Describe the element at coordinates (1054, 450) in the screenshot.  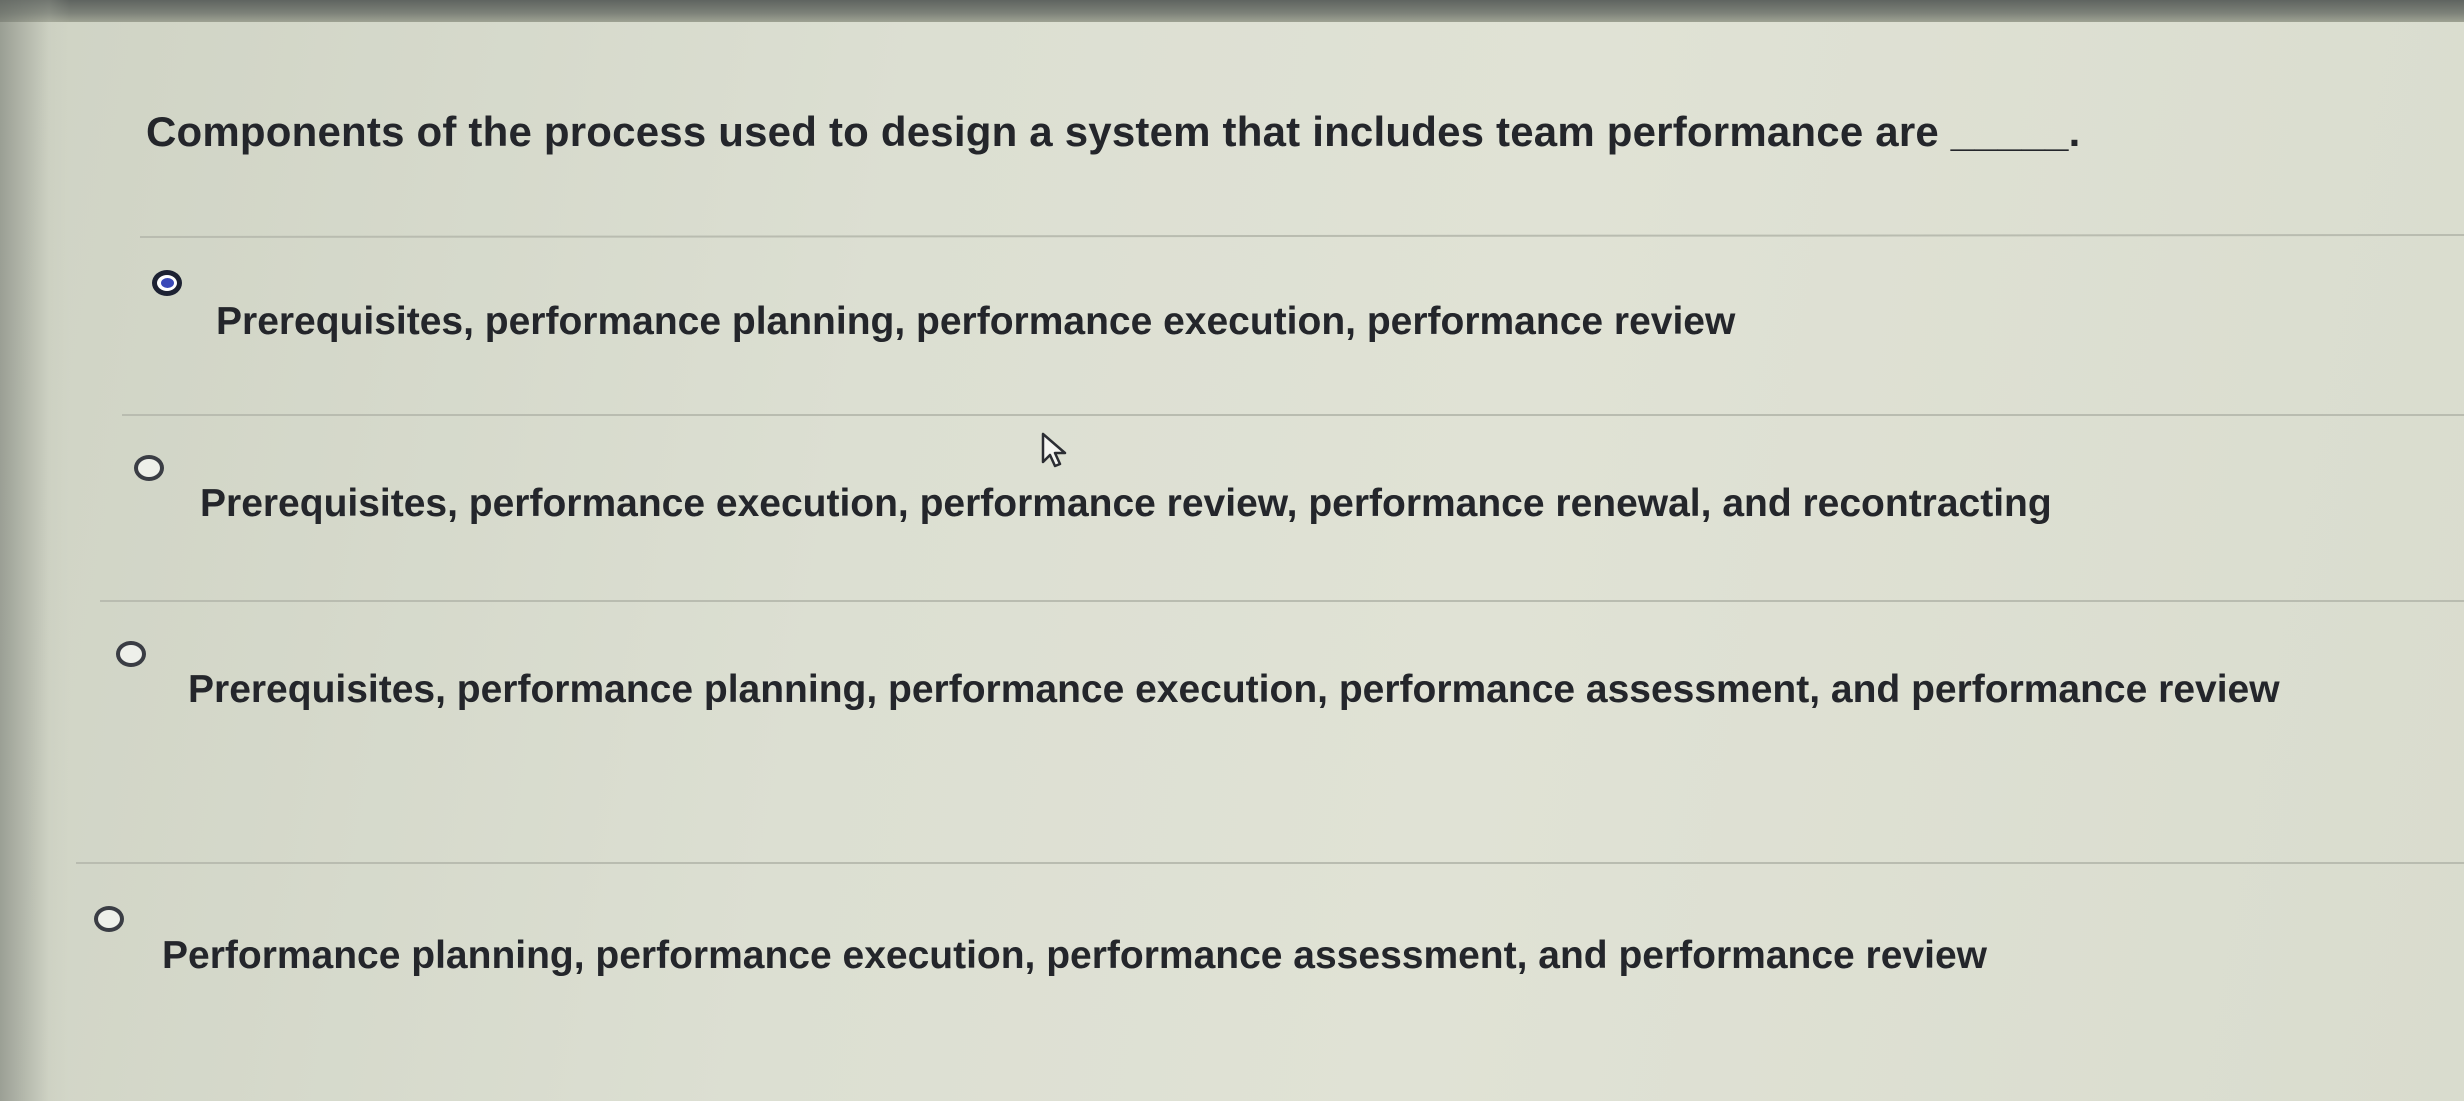
I see `mouse-pointer-icon` at that location.